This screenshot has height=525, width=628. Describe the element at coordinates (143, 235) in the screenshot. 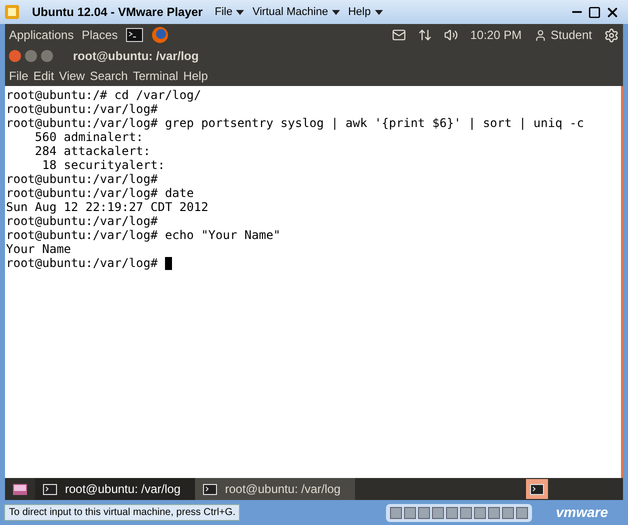

I see `terminal-line: root@ubuntu:/var/log# echo "Your Name"` at that location.